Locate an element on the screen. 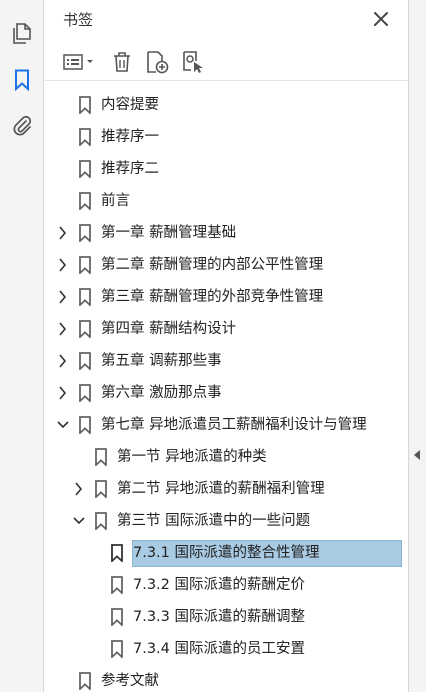 The image size is (426, 695). bookmark-item: 第二节 异地派遣的薪酬福利管理 is located at coordinates (226, 489).